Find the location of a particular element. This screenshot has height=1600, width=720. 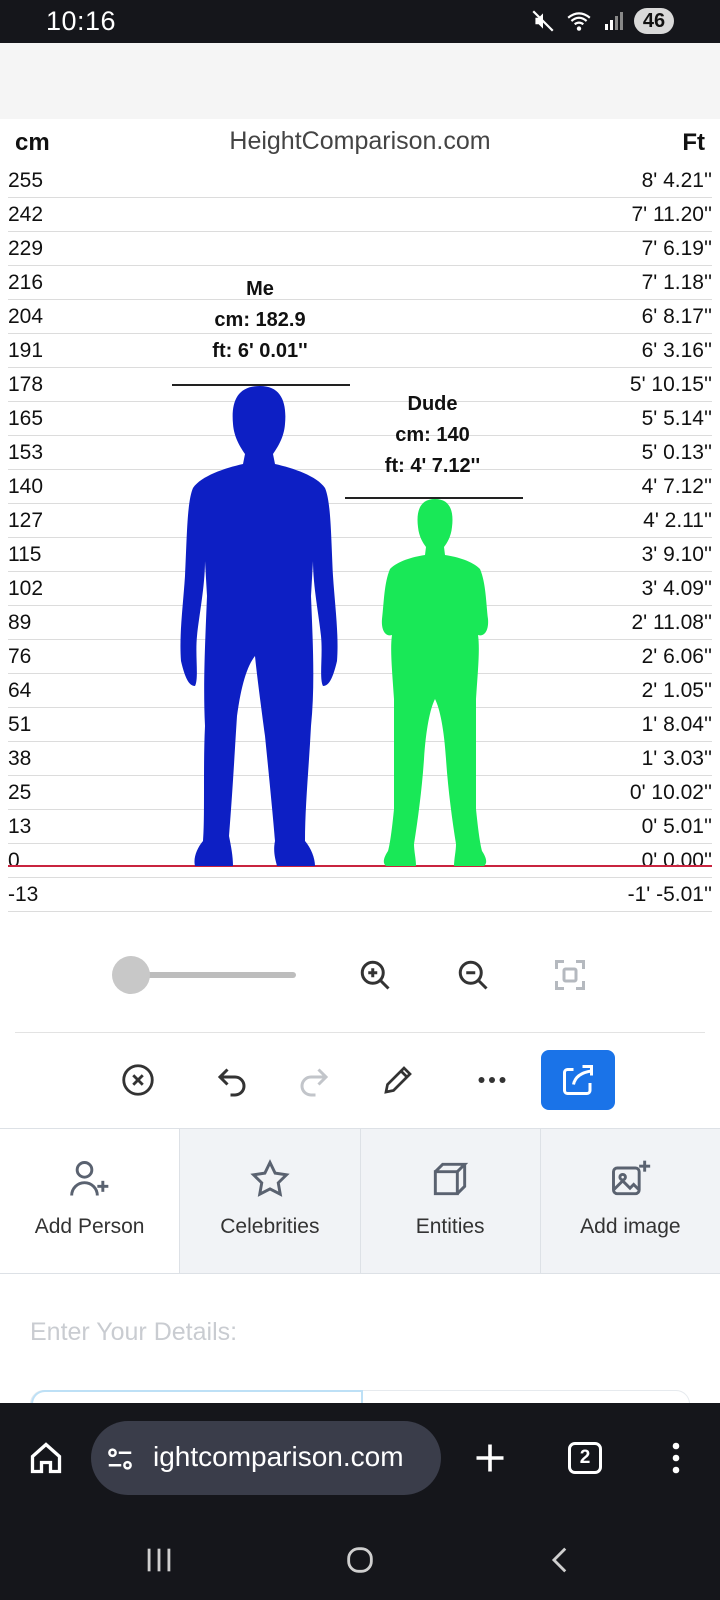

zoom-in-button is located at coordinates (375, 975).